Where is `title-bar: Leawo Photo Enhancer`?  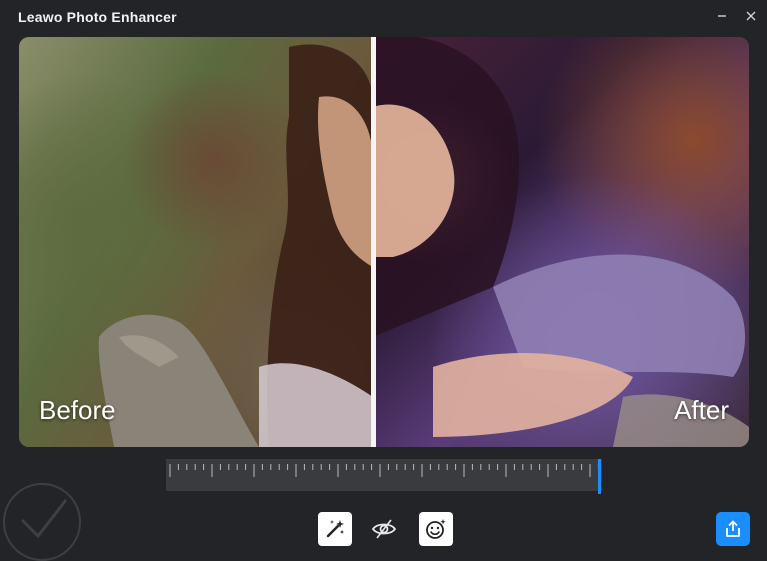 title-bar: Leawo Photo Enhancer is located at coordinates (383, 17).